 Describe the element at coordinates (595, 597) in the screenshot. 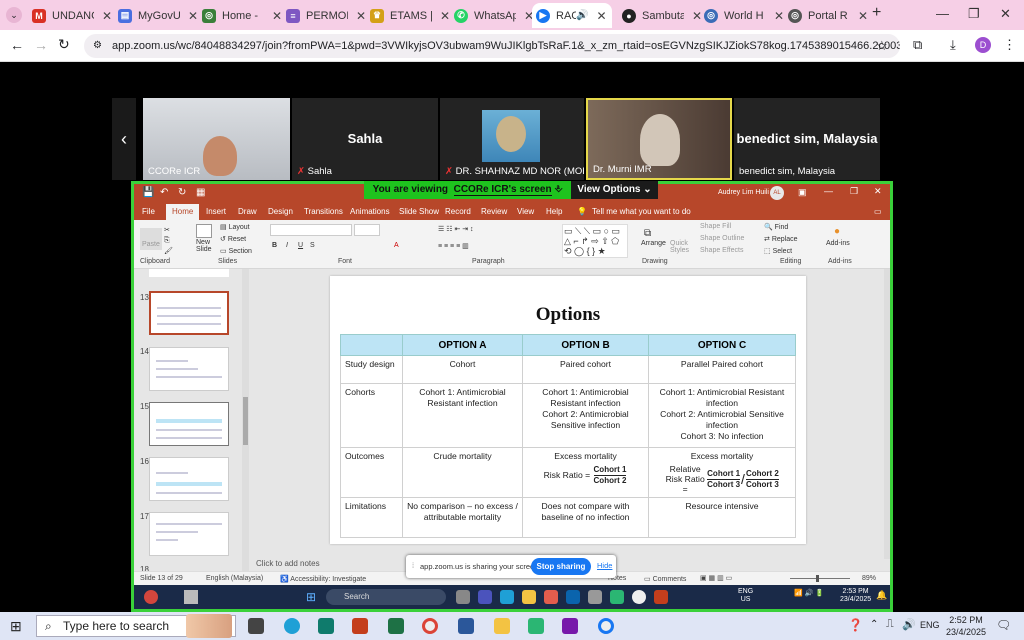

I see `settings-icon` at that location.